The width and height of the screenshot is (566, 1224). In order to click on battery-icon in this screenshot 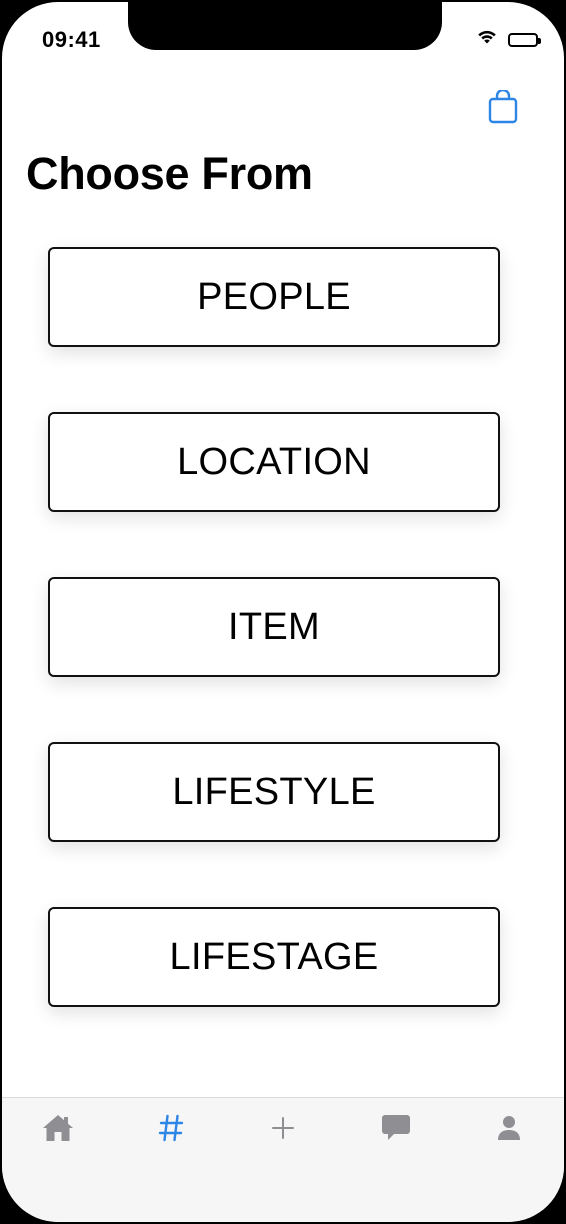, I will do `click(524, 39)`.